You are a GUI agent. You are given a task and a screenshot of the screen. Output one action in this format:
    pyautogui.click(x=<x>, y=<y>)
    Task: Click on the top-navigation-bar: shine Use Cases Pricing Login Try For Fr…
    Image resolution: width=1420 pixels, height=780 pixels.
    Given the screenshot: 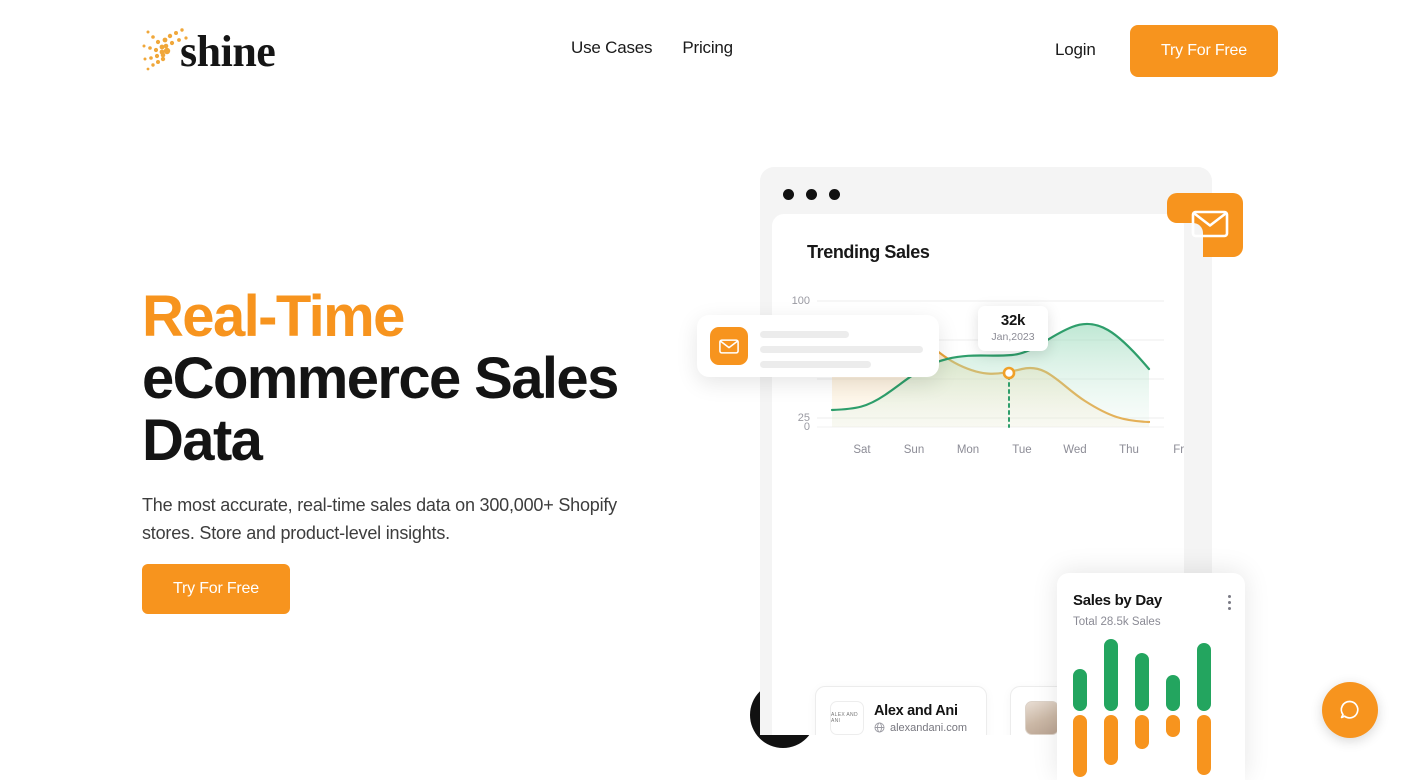 What is the action you would take?
    pyautogui.click(x=710, y=51)
    